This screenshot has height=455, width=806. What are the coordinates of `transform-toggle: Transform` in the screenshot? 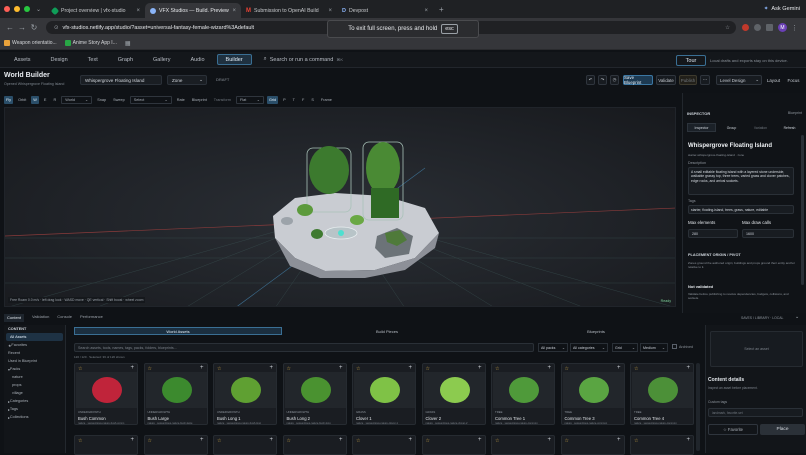 It's located at (222, 100).